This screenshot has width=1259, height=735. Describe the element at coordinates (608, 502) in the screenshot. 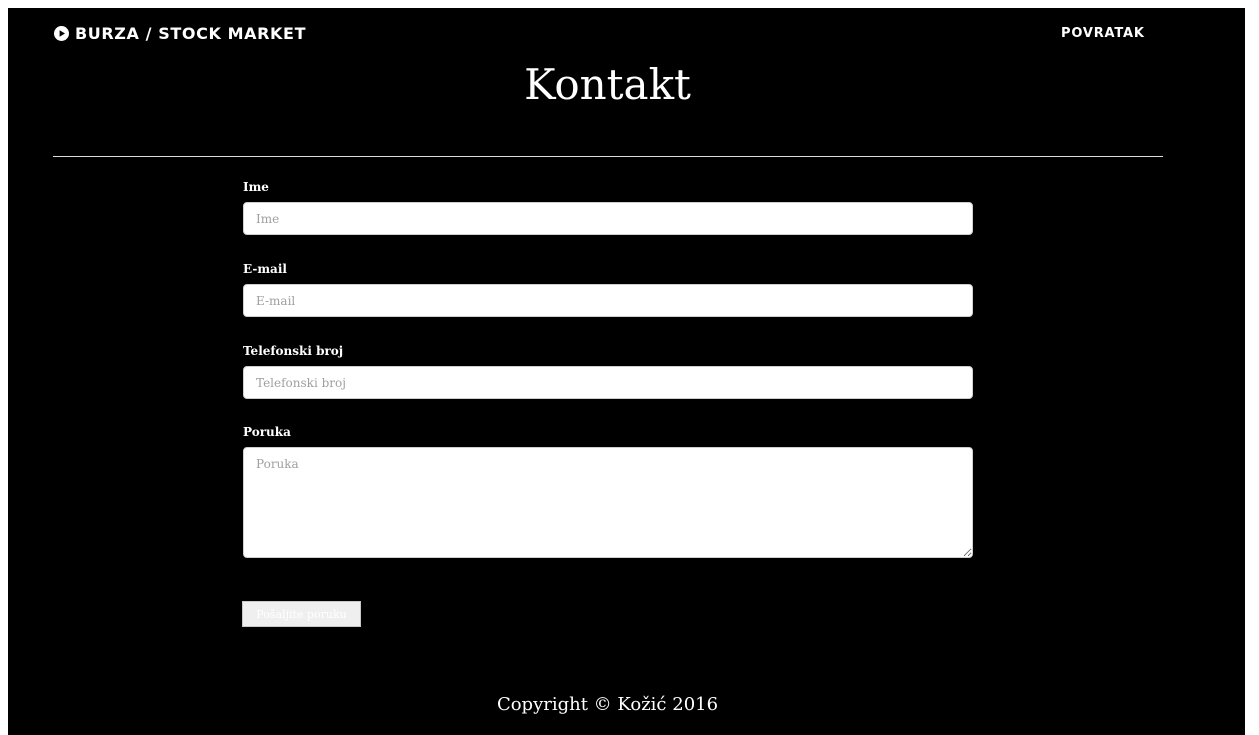

I see `message-textarea` at that location.